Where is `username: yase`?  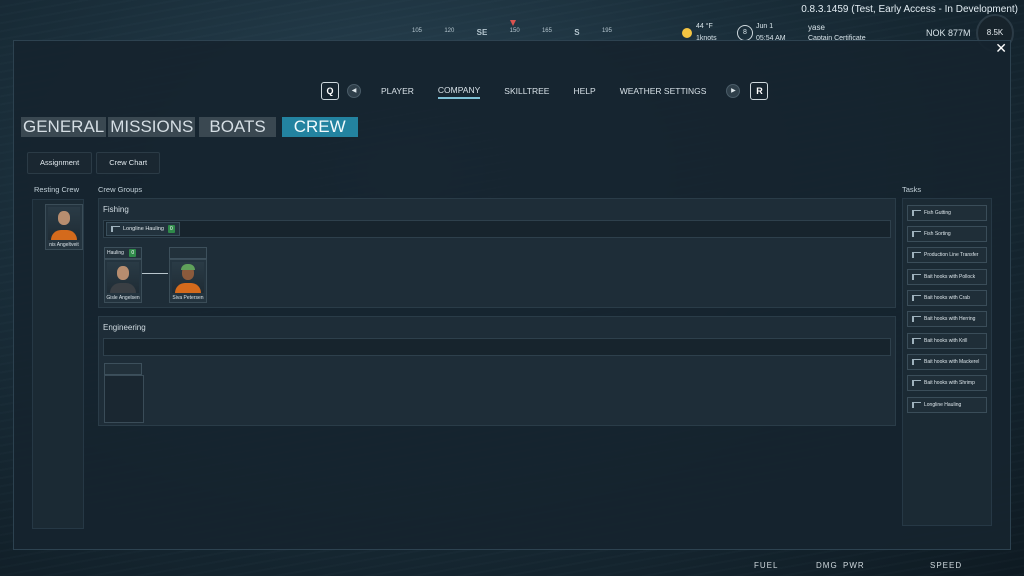 username: yase is located at coordinates (816, 27).